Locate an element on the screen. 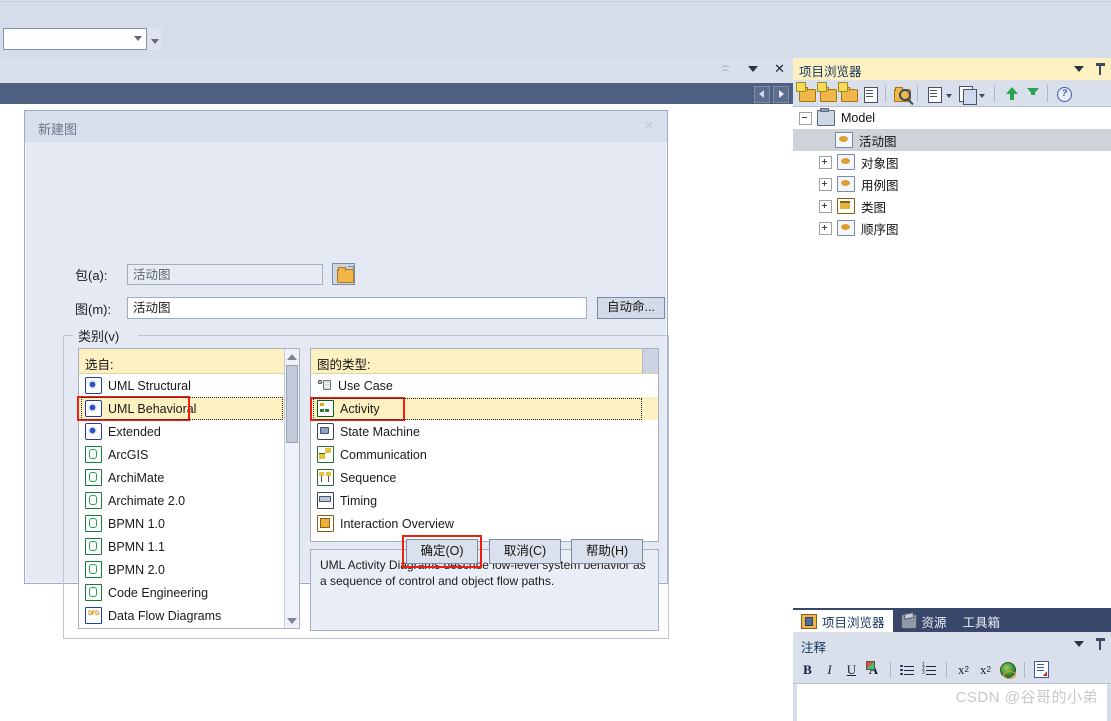 Image resolution: width=1111 pixels, height=721 pixels. state-machine-icon is located at coordinates (325, 431).